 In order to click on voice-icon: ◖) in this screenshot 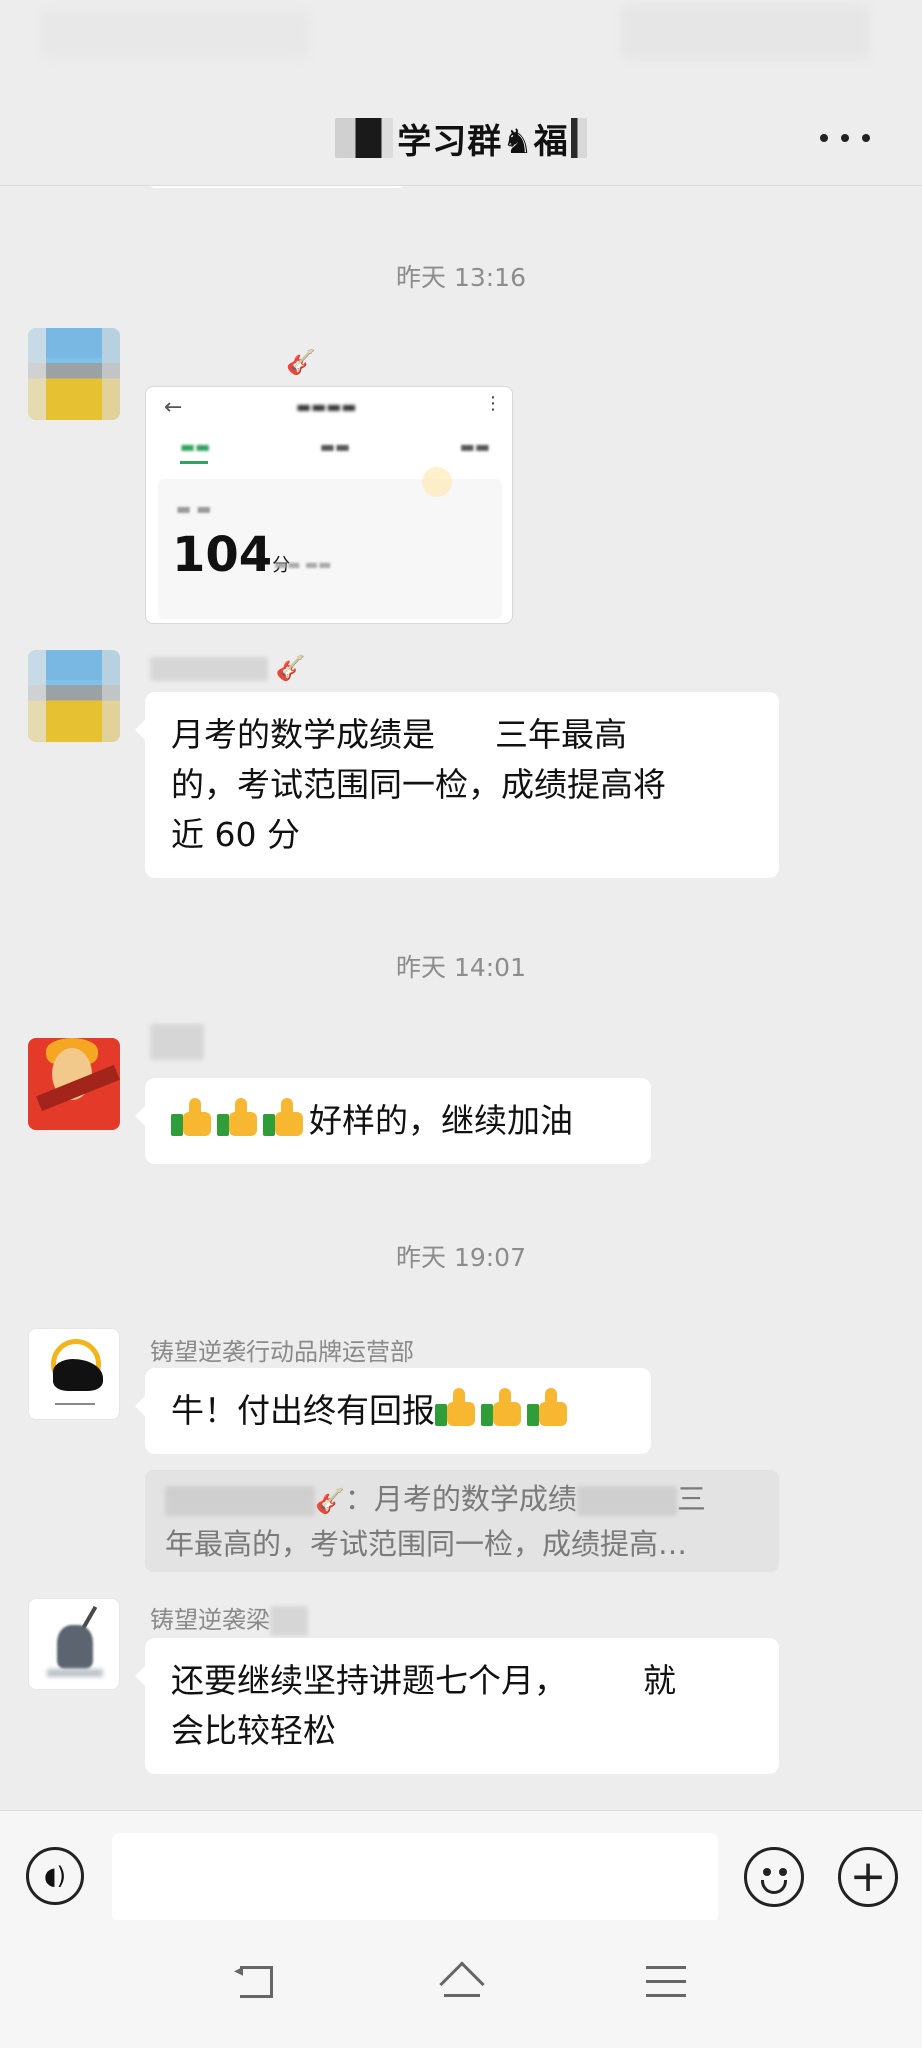, I will do `click(55, 1876)`.